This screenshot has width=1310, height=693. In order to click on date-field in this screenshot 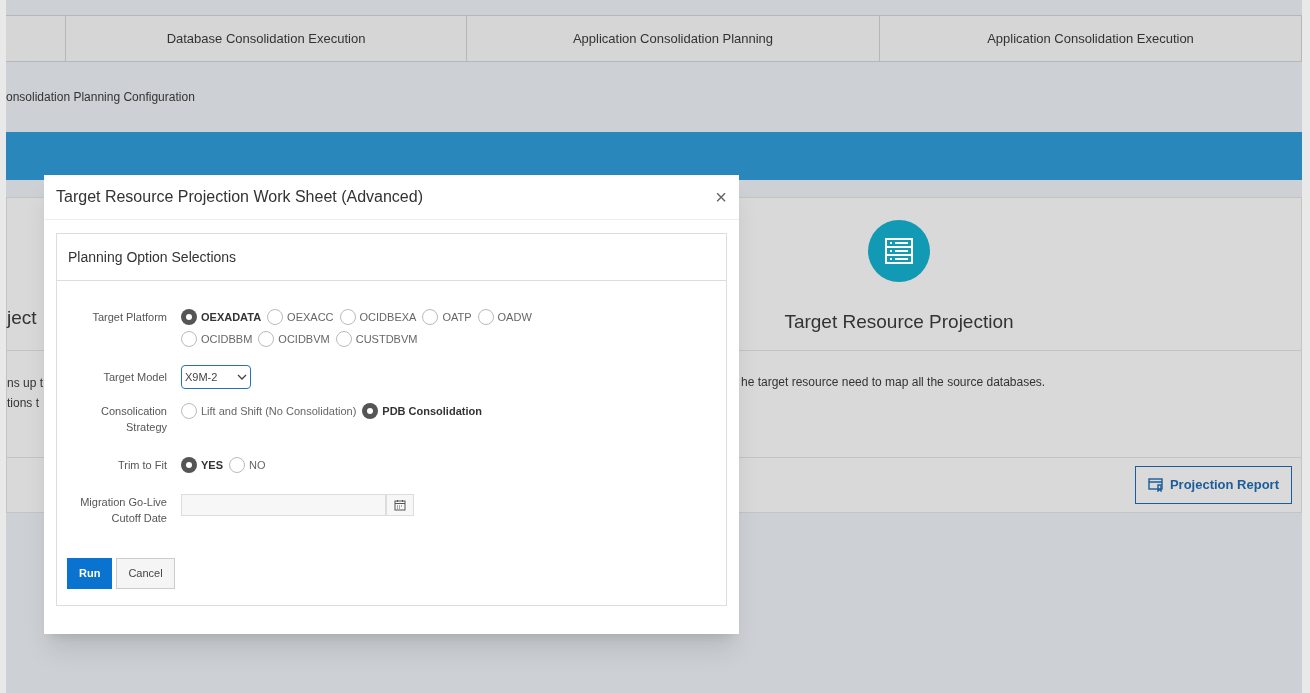, I will do `click(283, 504)`.